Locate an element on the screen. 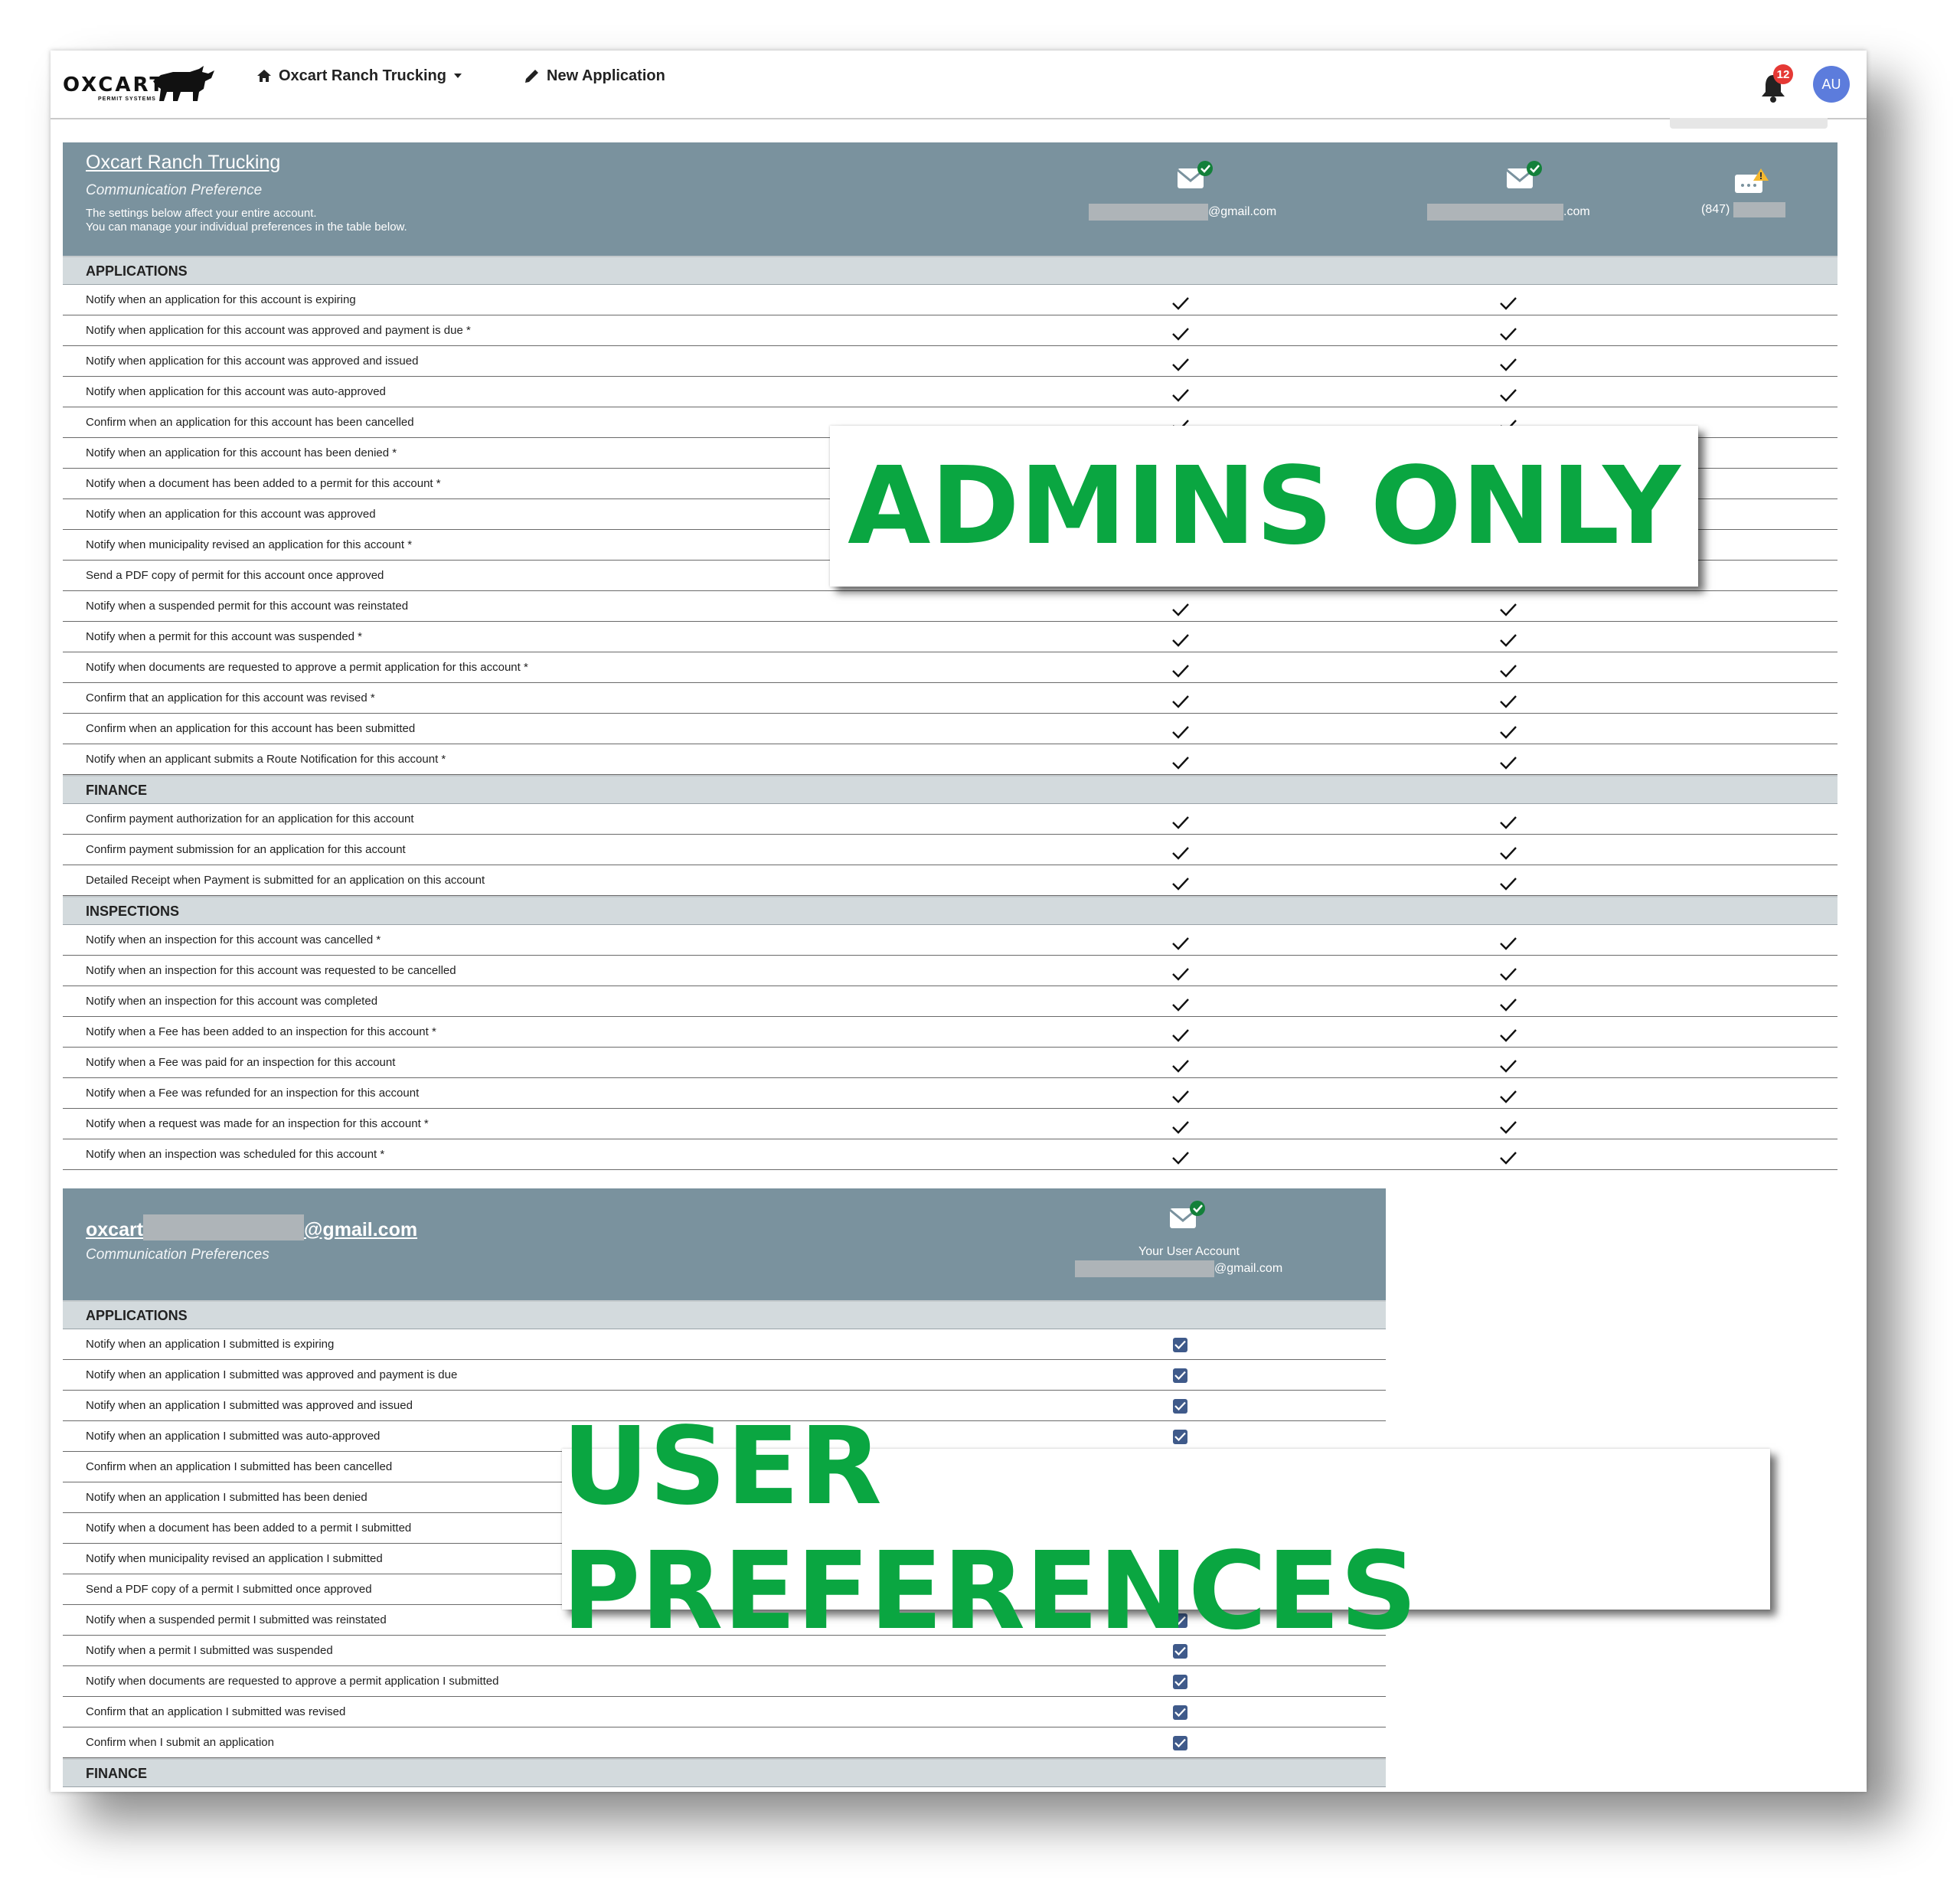  new-application-label: New Application is located at coordinates (606, 75).